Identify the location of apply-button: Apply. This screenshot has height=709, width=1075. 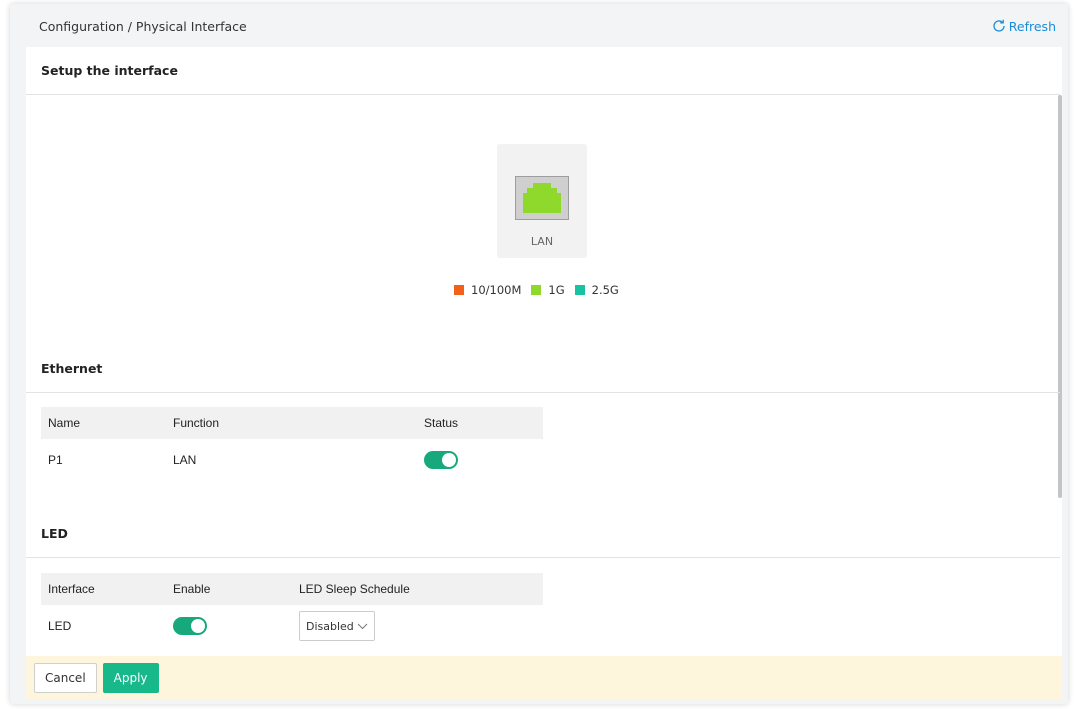
(130, 678).